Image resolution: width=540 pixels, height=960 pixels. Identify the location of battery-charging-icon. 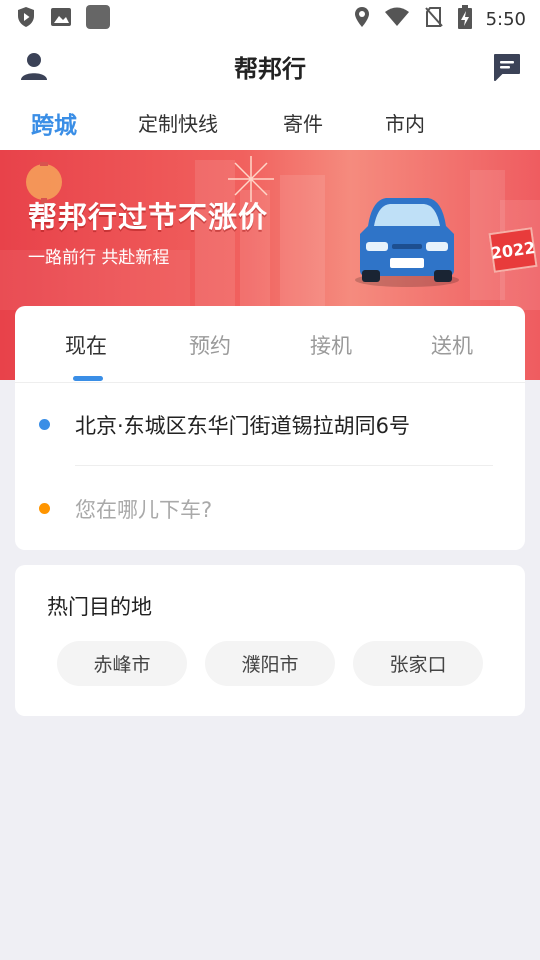
(464, 19).